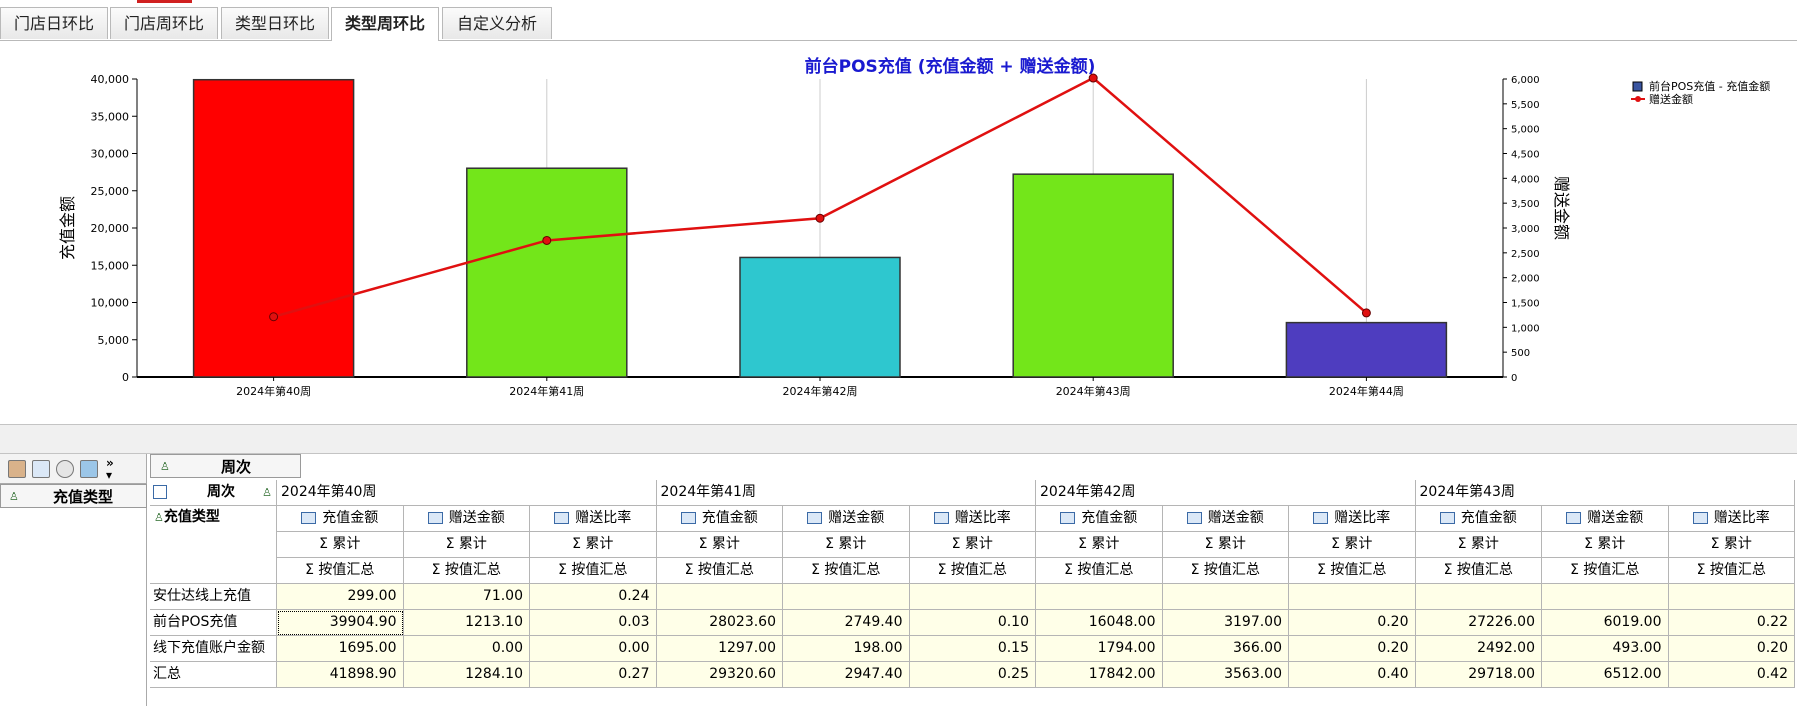 The width and height of the screenshot is (1797, 706). What do you see at coordinates (1478, 649) in the screenshot?
I see `data-cell: 2492.00` at bounding box center [1478, 649].